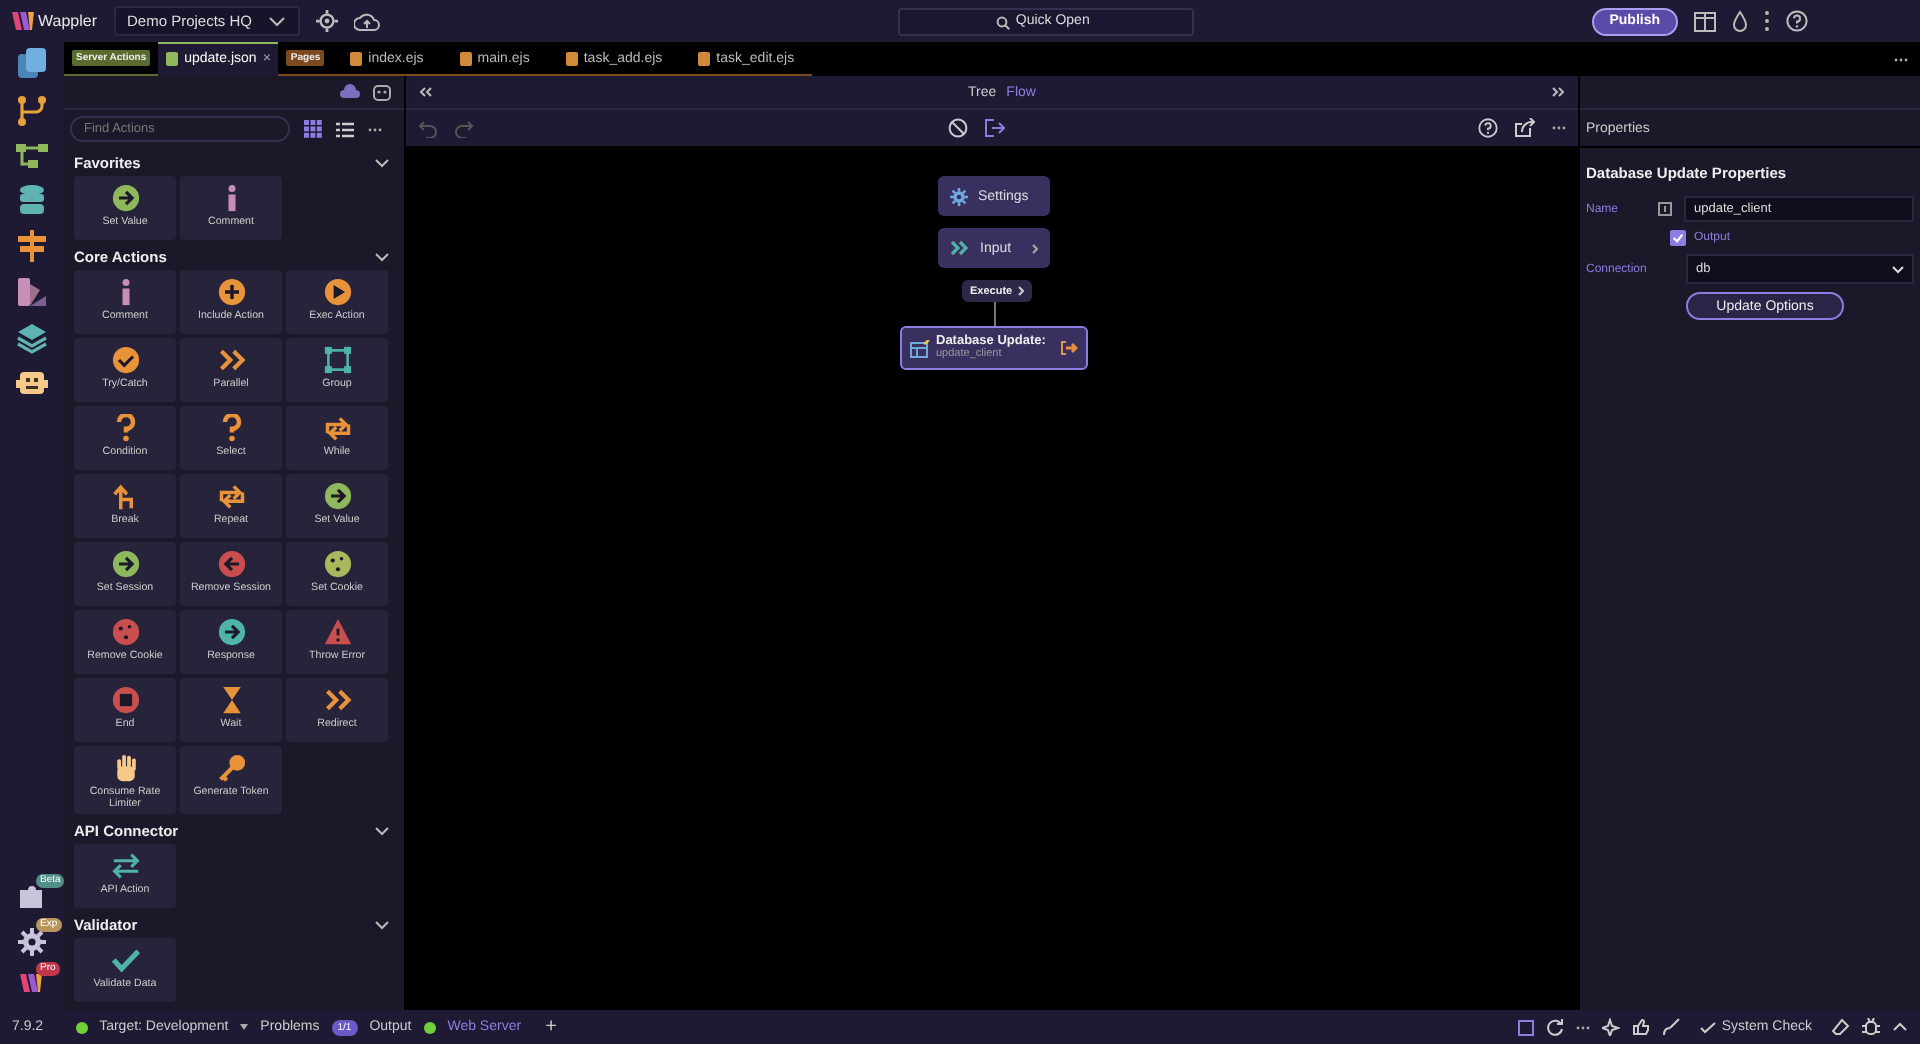 The height and width of the screenshot is (1044, 1920). I want to click on database-table-icon, so click(920, 348).